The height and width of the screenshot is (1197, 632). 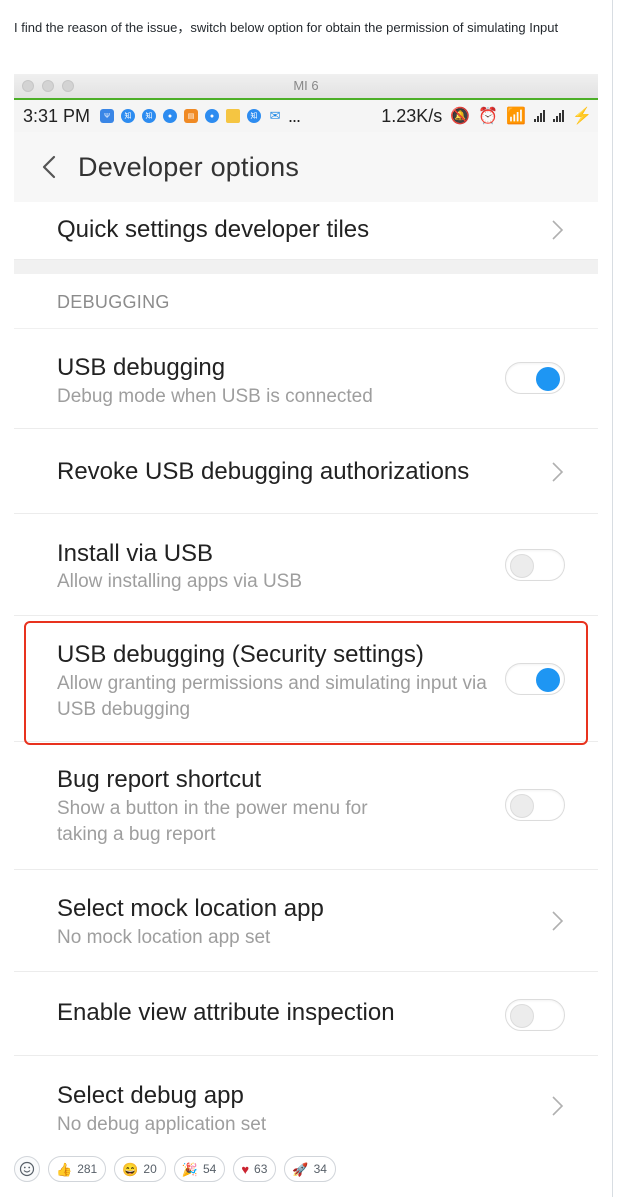 What do you see at coordinates (107, 116) in the screenshot?
I see `usb-notification-icon: Ψ` at bounding box center [107, 116].